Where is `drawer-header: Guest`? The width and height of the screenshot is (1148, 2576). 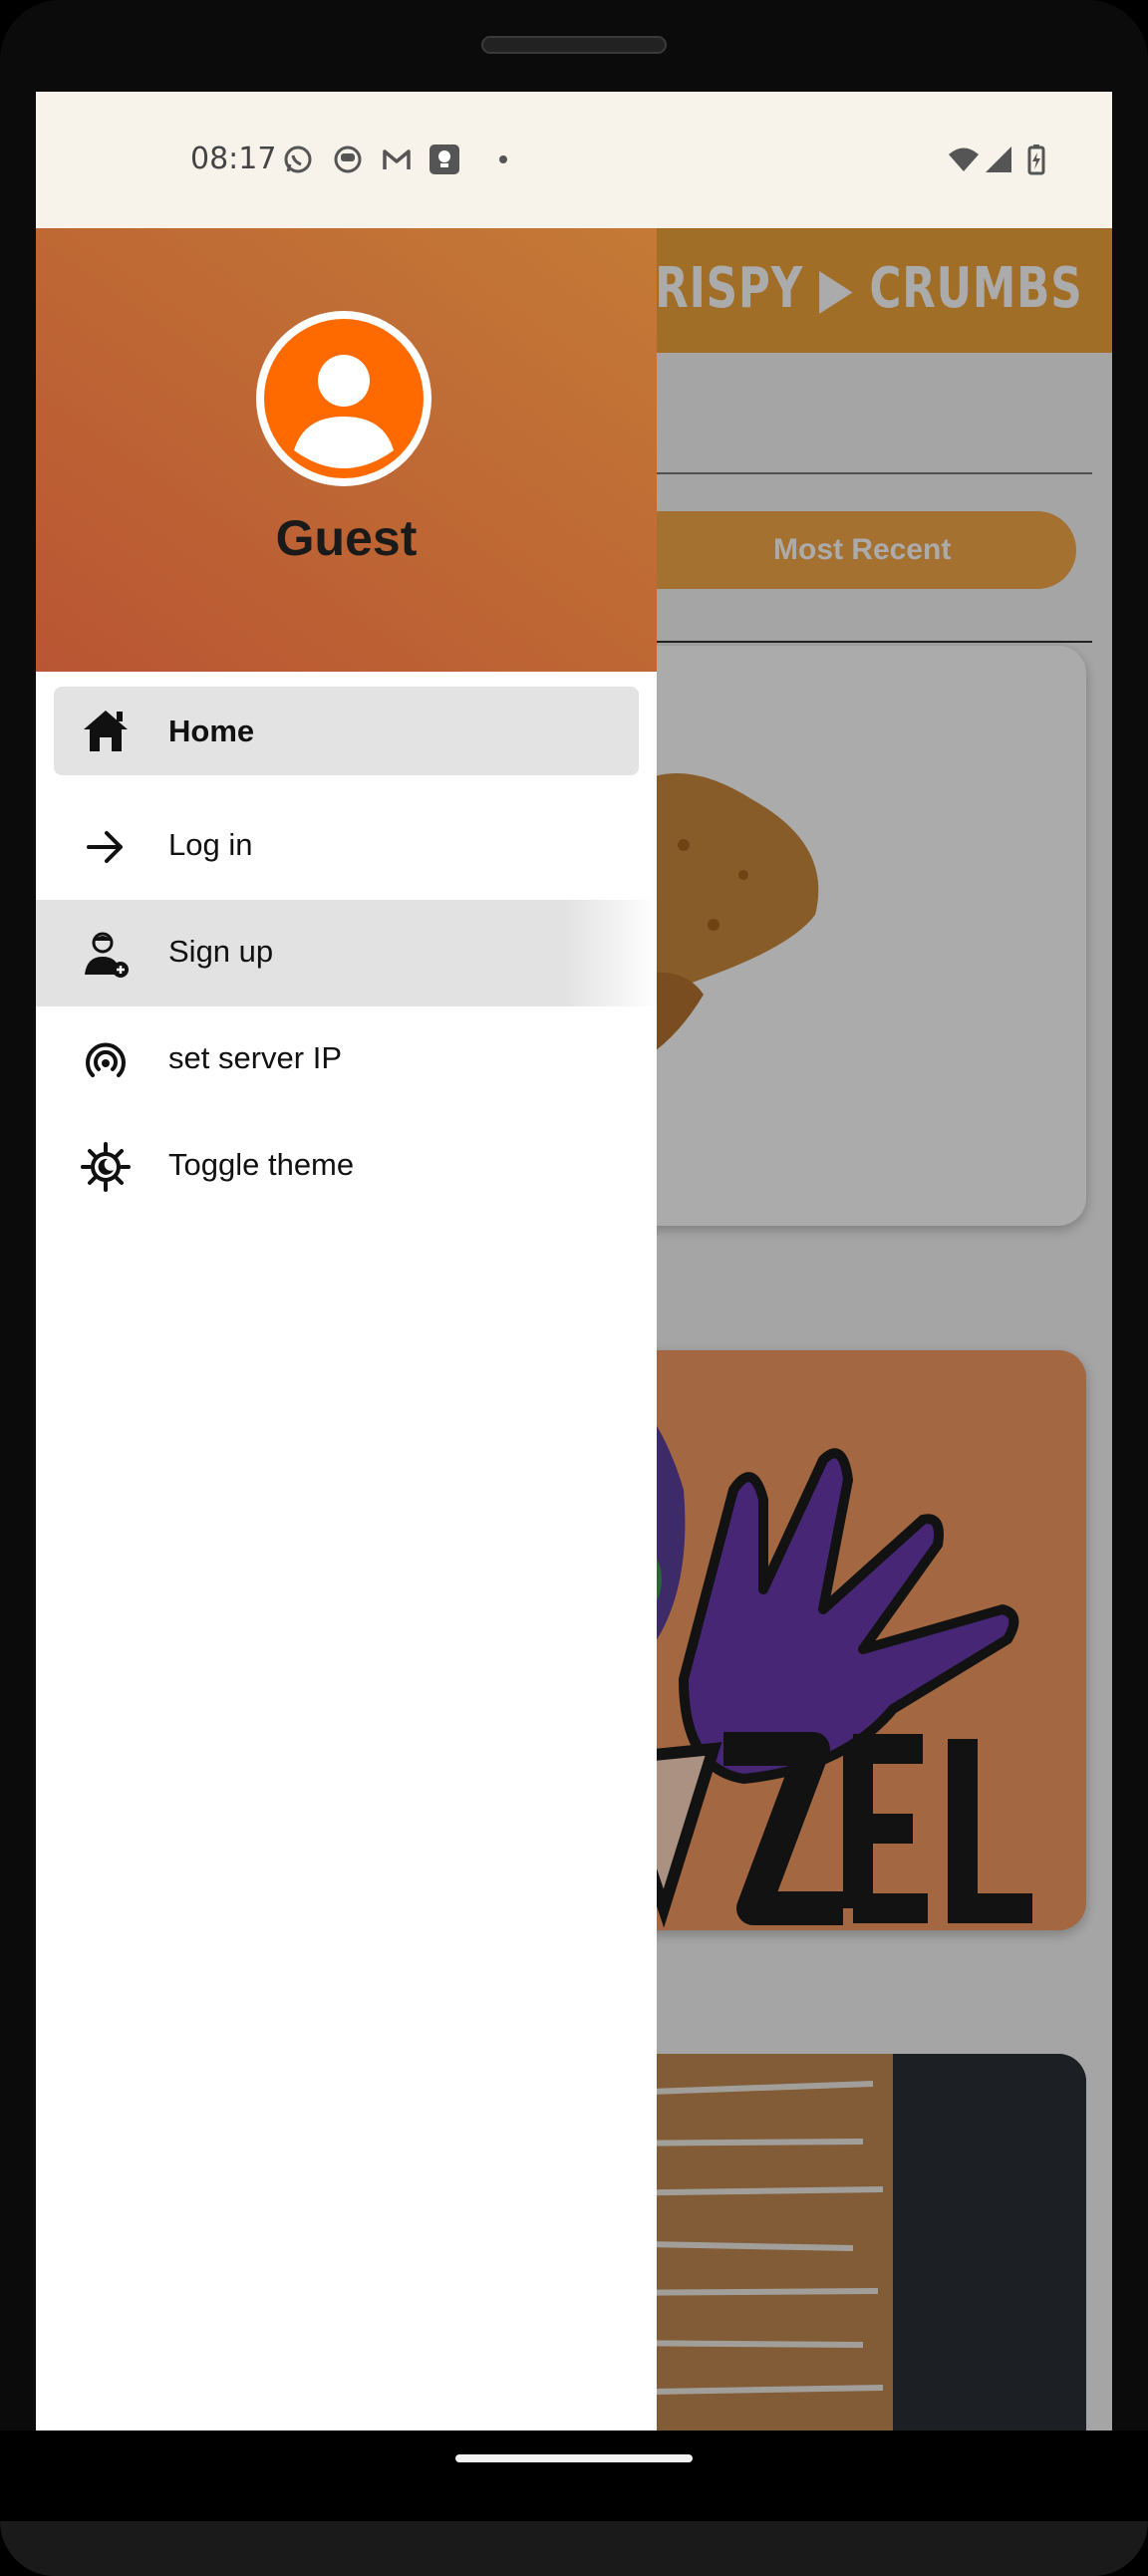 drawer-header: Guest is located at coordinates (346, 450).